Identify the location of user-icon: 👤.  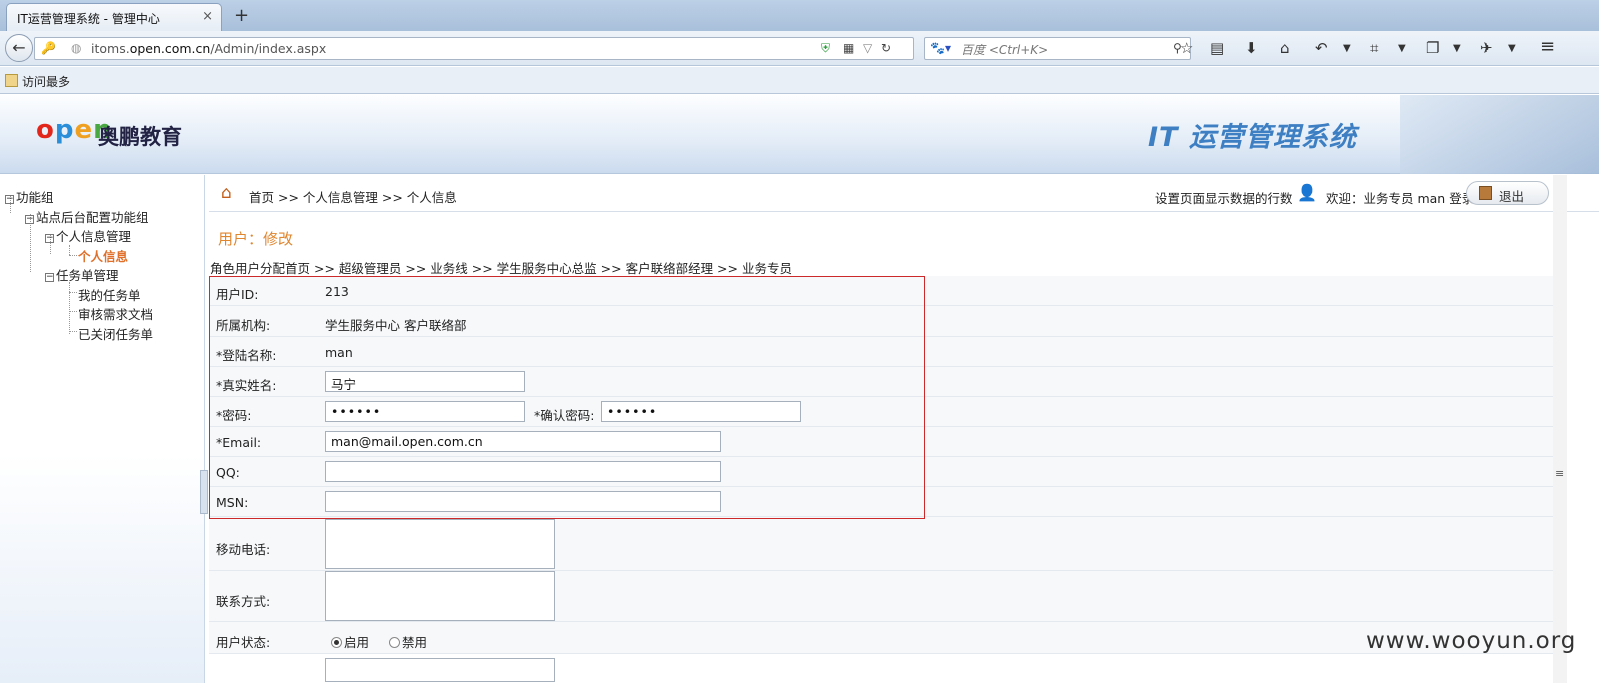
(1307, 192).